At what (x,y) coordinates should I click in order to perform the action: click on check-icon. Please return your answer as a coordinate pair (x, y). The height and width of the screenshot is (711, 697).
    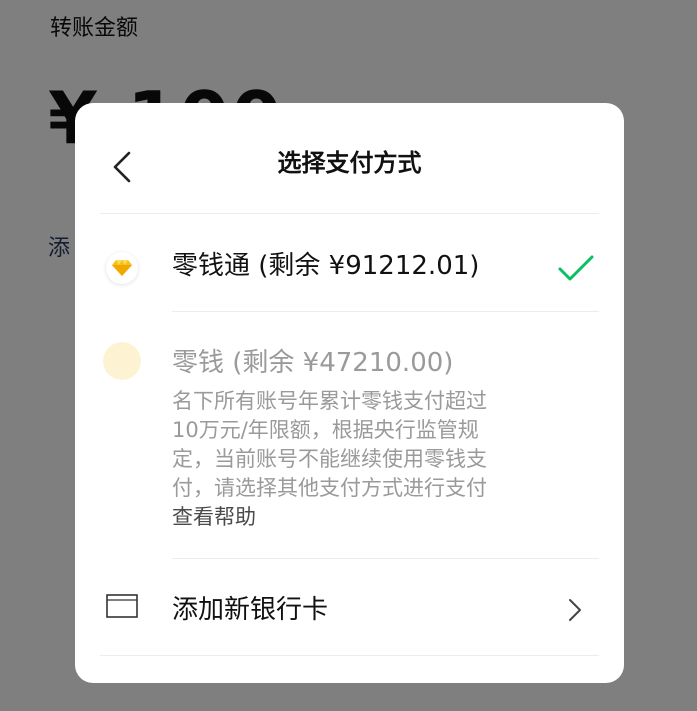
    Looking at the image, I should click on (576, 268).